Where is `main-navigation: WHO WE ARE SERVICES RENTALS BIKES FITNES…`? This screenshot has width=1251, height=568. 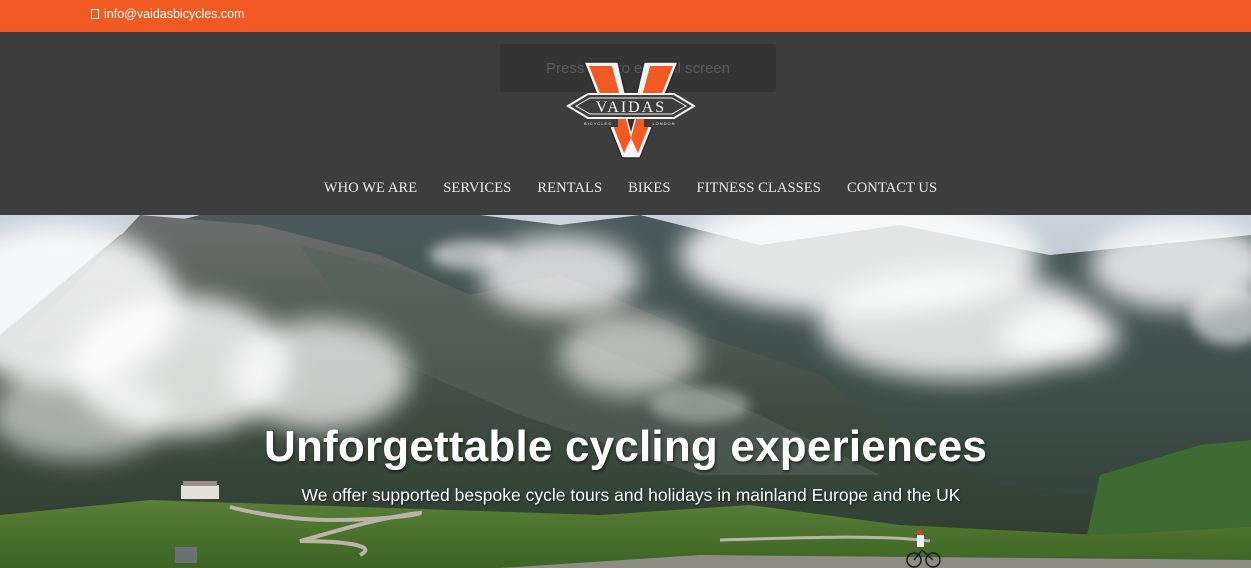
main-navigation: WHO WE ARE SERVICES RENTALS BIKES FITNES… is located at coordinates (625, 190).